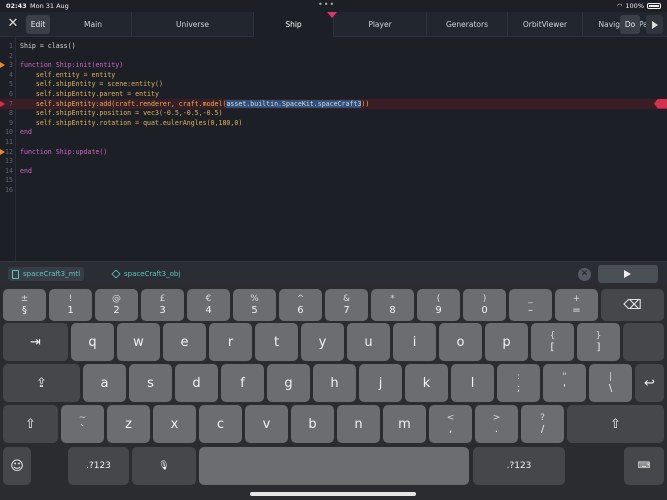  I want to click on key-num-10: ) 0, so click(484, 305).